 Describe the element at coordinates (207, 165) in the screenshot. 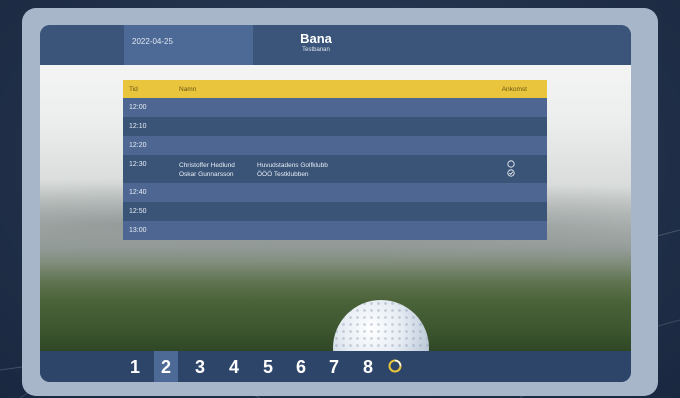

I see `player-name: Christoffer Hedlund` at that location.